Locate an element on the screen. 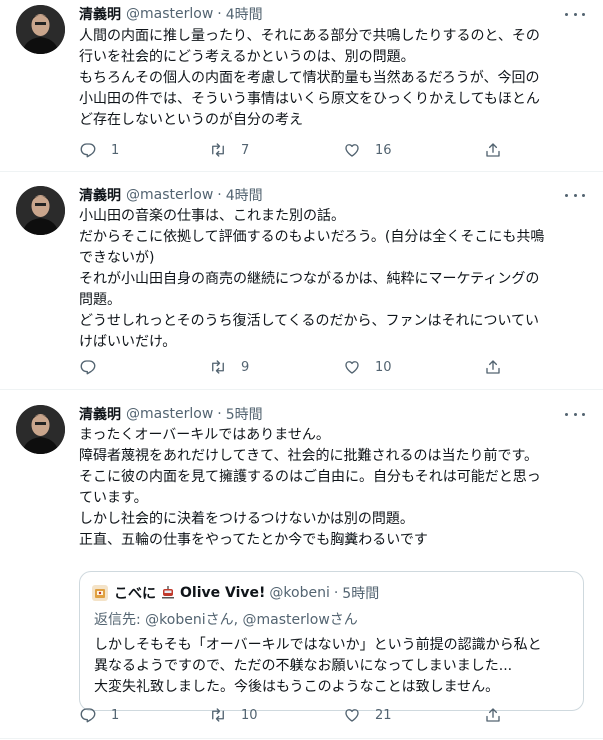  retweet-count: 7 is located at coordinates (245, 150).